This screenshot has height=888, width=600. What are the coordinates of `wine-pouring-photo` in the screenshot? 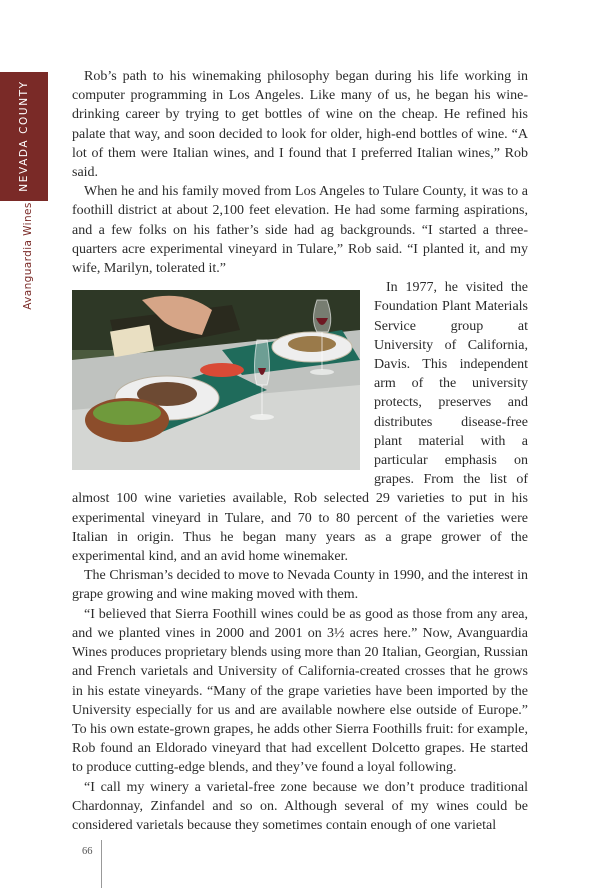 It's located at (216, 380).